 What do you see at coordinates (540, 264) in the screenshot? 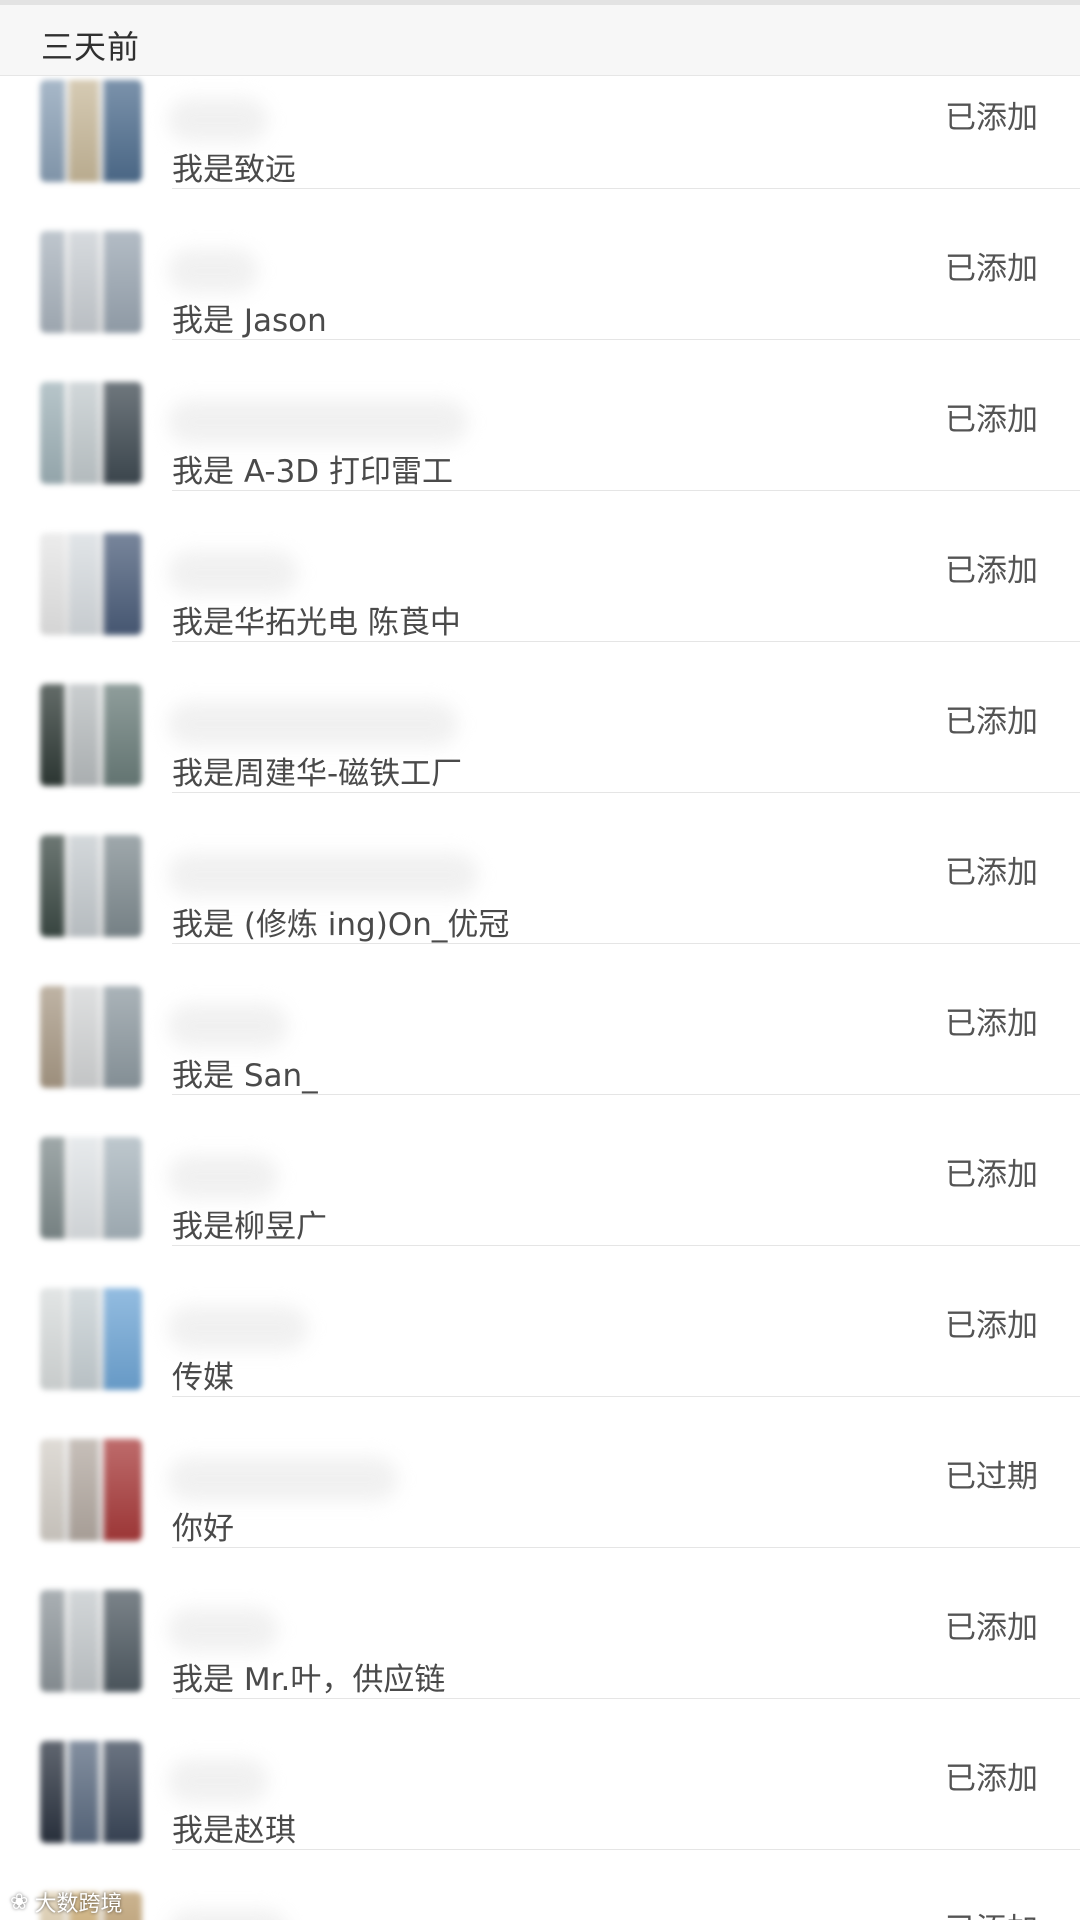
I see `friend-request-row: 我是 Jason 已添加` at bounding box center [540, 264].